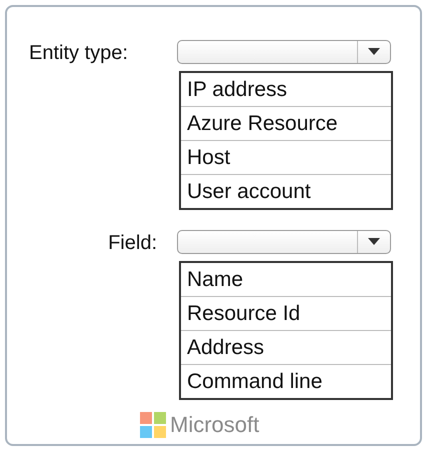  I want to click on option-item: Host, so click(286, 158).